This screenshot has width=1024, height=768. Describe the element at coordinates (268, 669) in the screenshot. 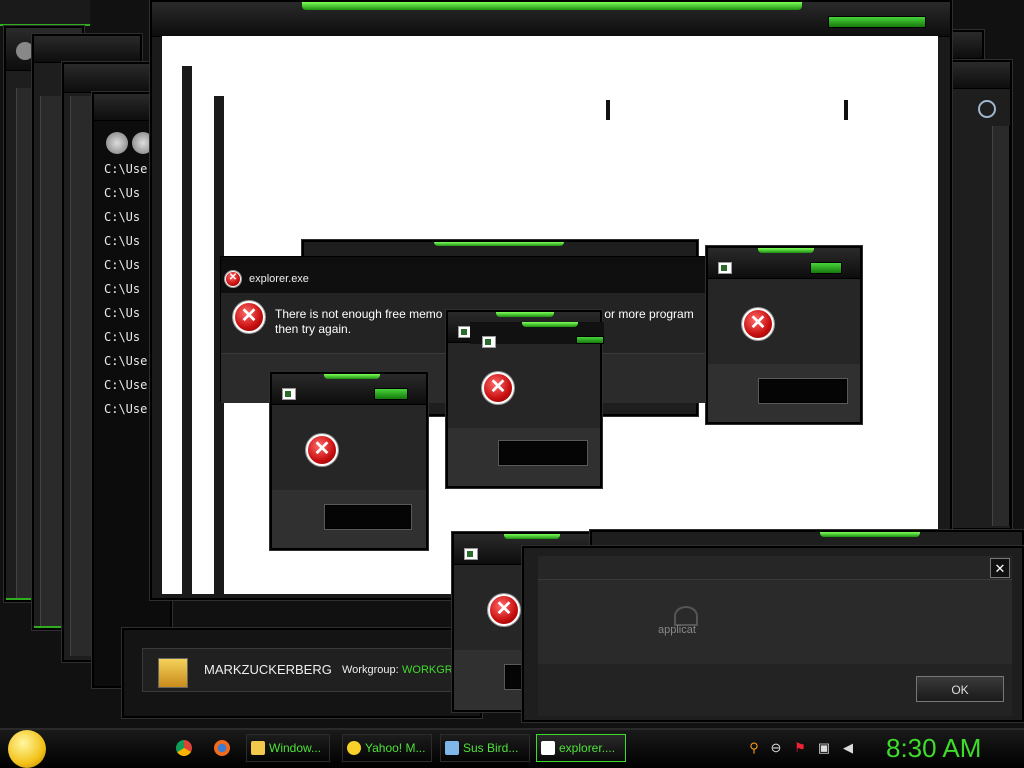

I see `computer-name: MARKZUCKERBERG` at that location.